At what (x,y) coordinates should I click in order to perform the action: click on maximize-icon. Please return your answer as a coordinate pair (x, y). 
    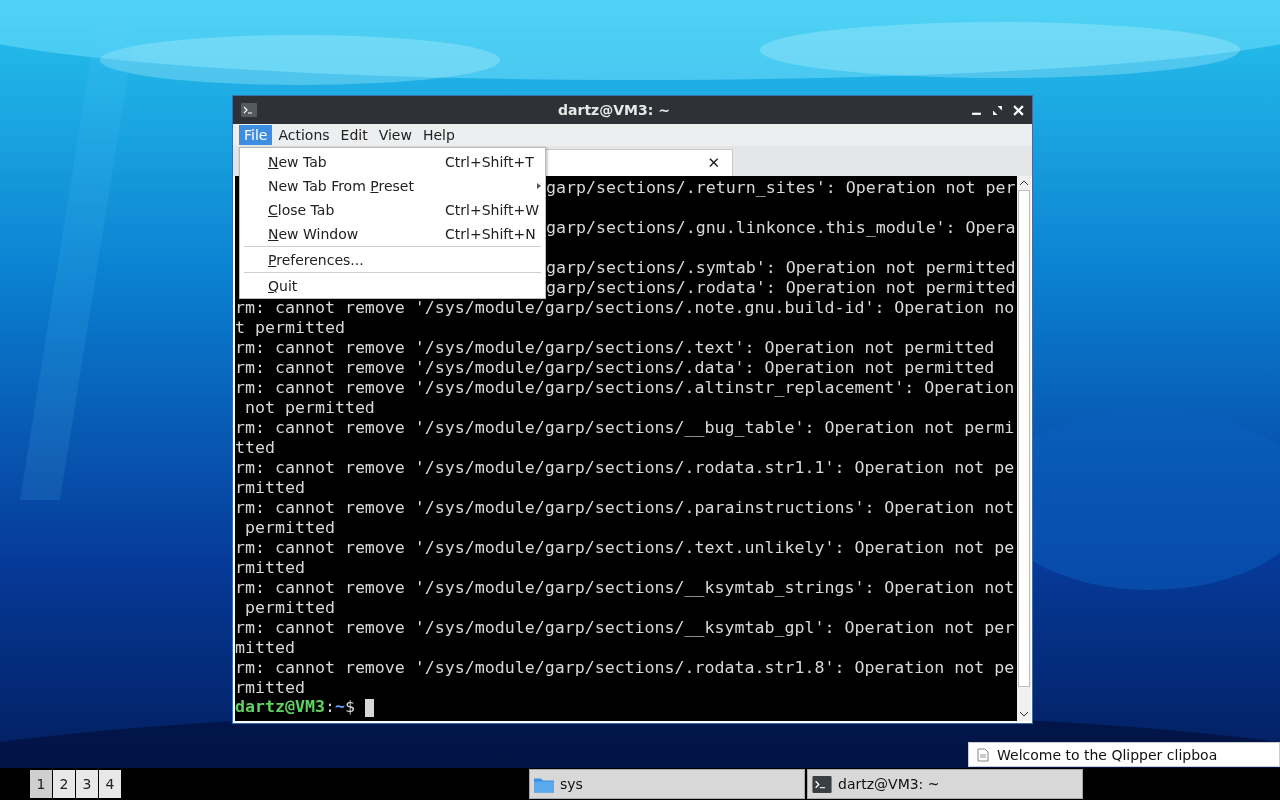
    Looking at the image, I should click on (997, 110).